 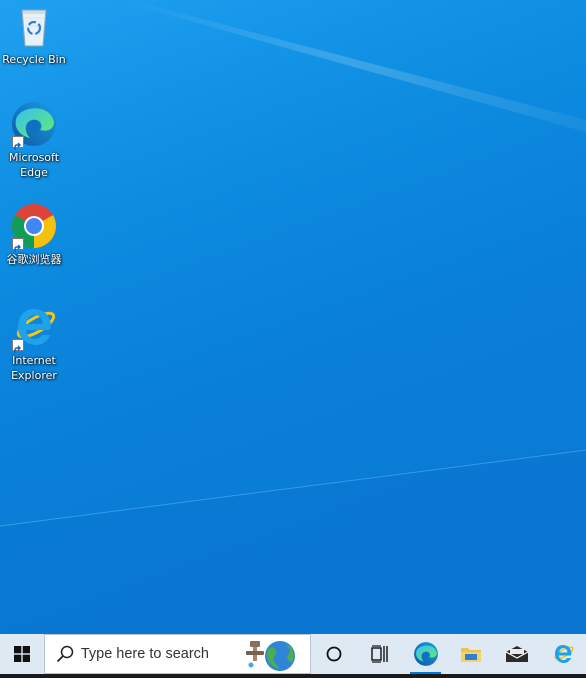 What do you see at coordinates (34, 165) in the screenshot?
I see `desktop-icon-label: Microsoft Edge` at bounding box center [34, 165].